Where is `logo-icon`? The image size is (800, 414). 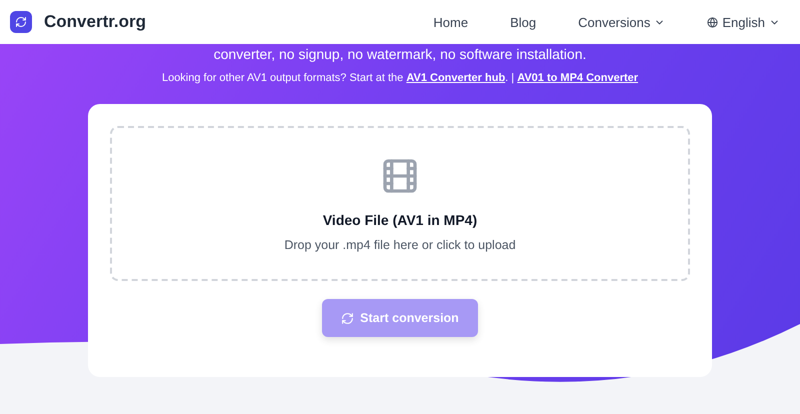
logo-icon is located at coordinates (21, 22).